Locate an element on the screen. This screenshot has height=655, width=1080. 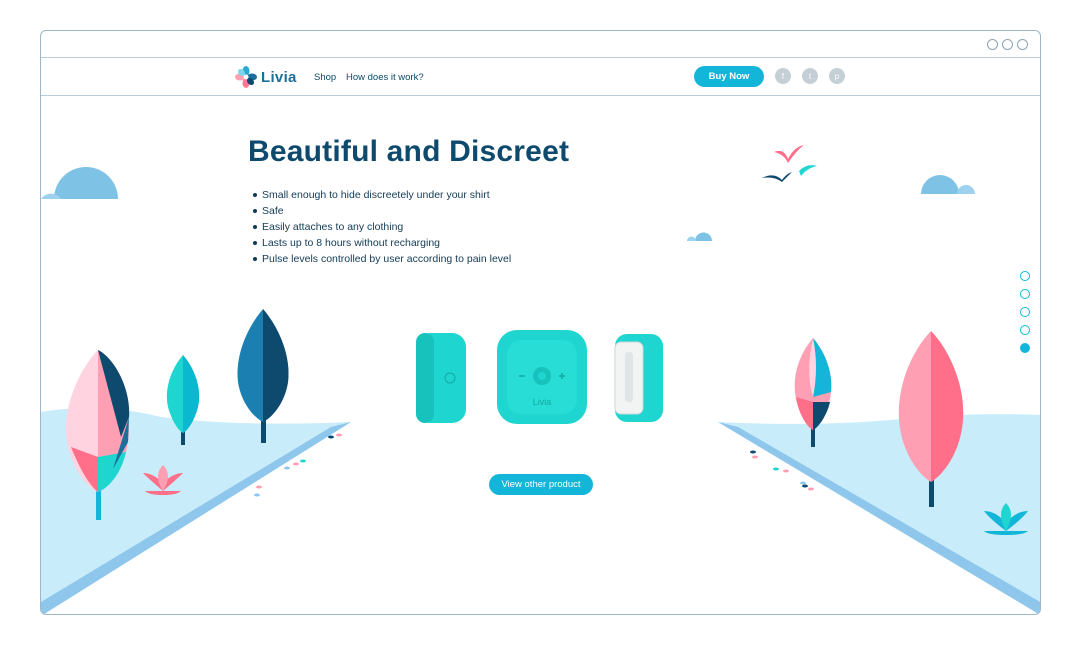
view-other-product-button: View other product is located at coordinates (541, 484).